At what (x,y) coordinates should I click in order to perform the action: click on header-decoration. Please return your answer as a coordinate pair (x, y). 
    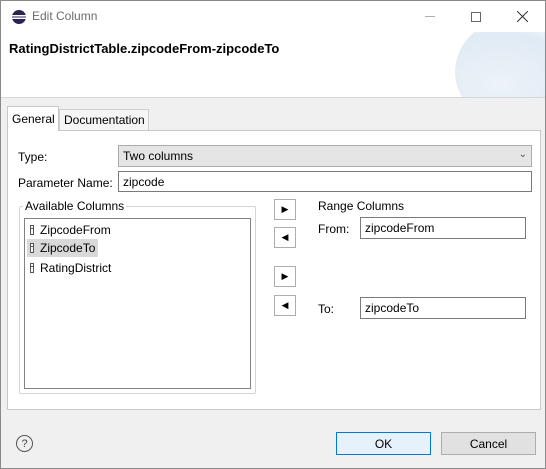
    Looking at the image, I should click on (500, 64).